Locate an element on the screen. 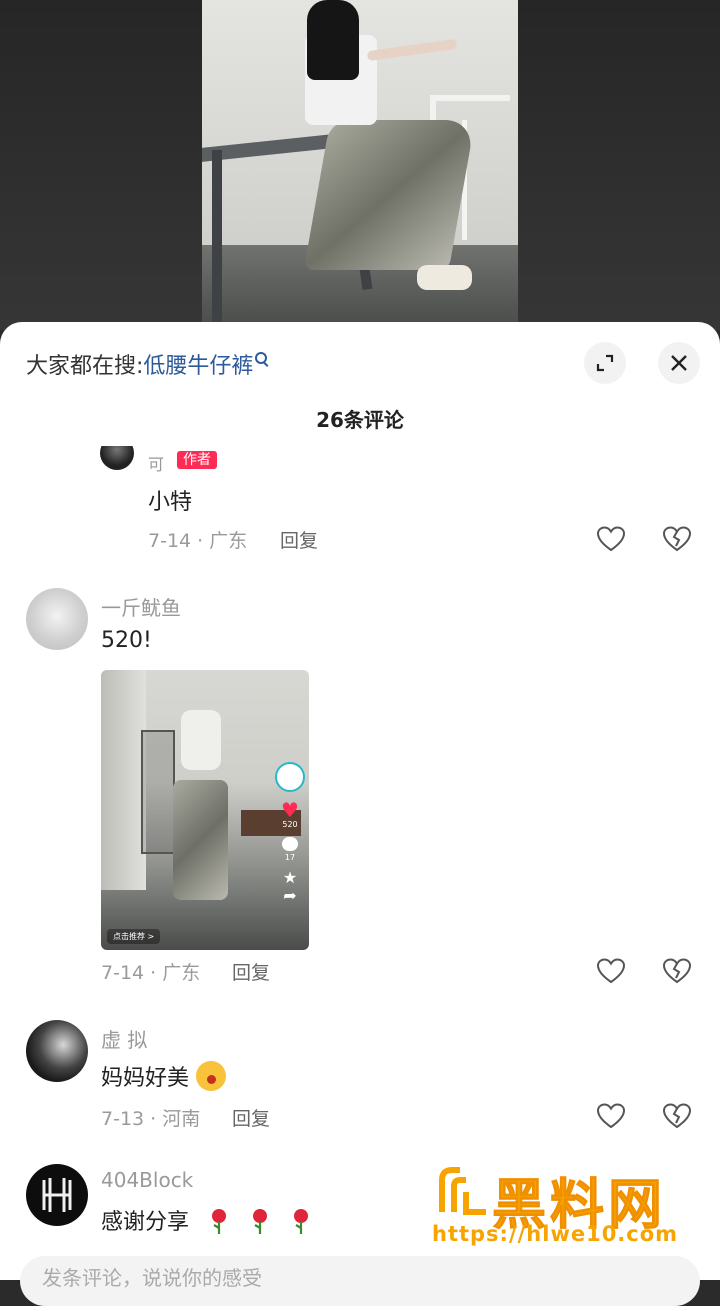 The image size is (720, 1306). comment-text: 520! is located at coordinates (126, 640).